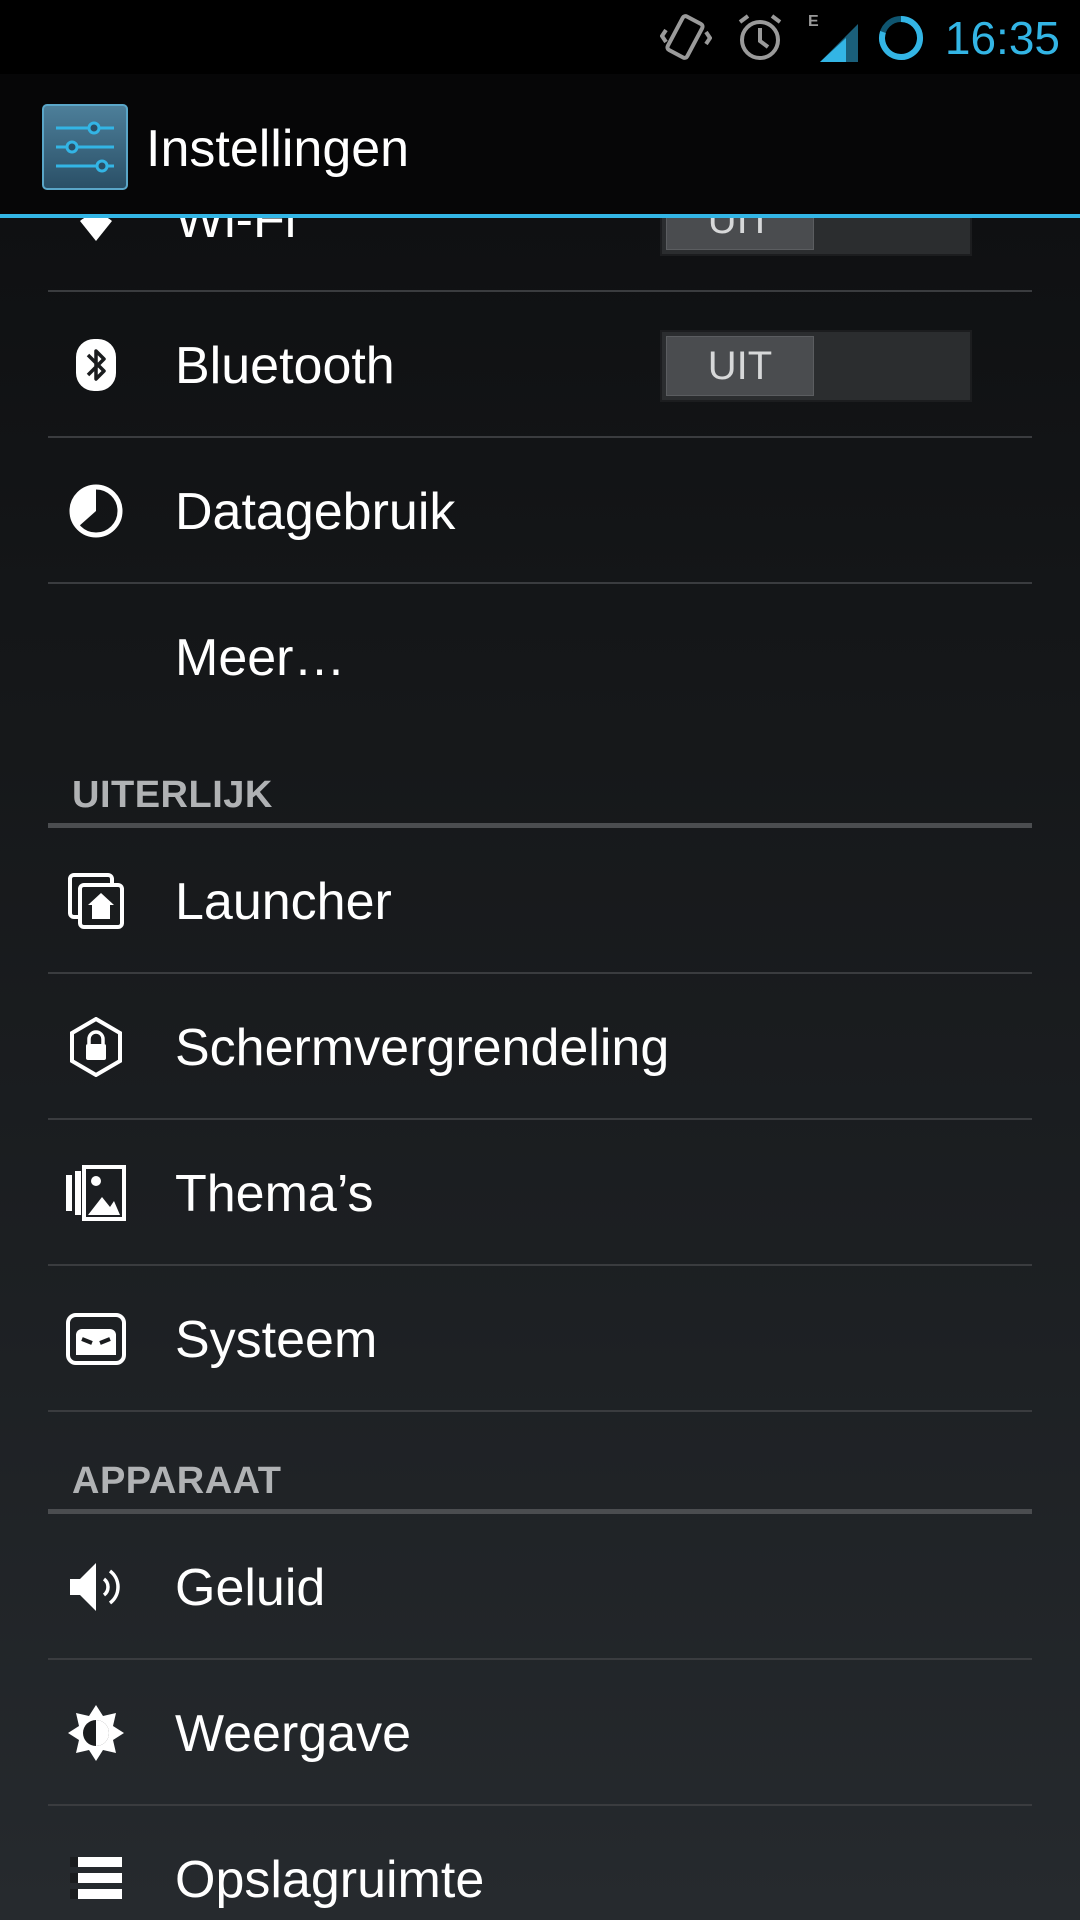  Describe the element at coordinates (540, 792) in the screenshot. I see `section-header-appearance: UITERLIJK` at that location.